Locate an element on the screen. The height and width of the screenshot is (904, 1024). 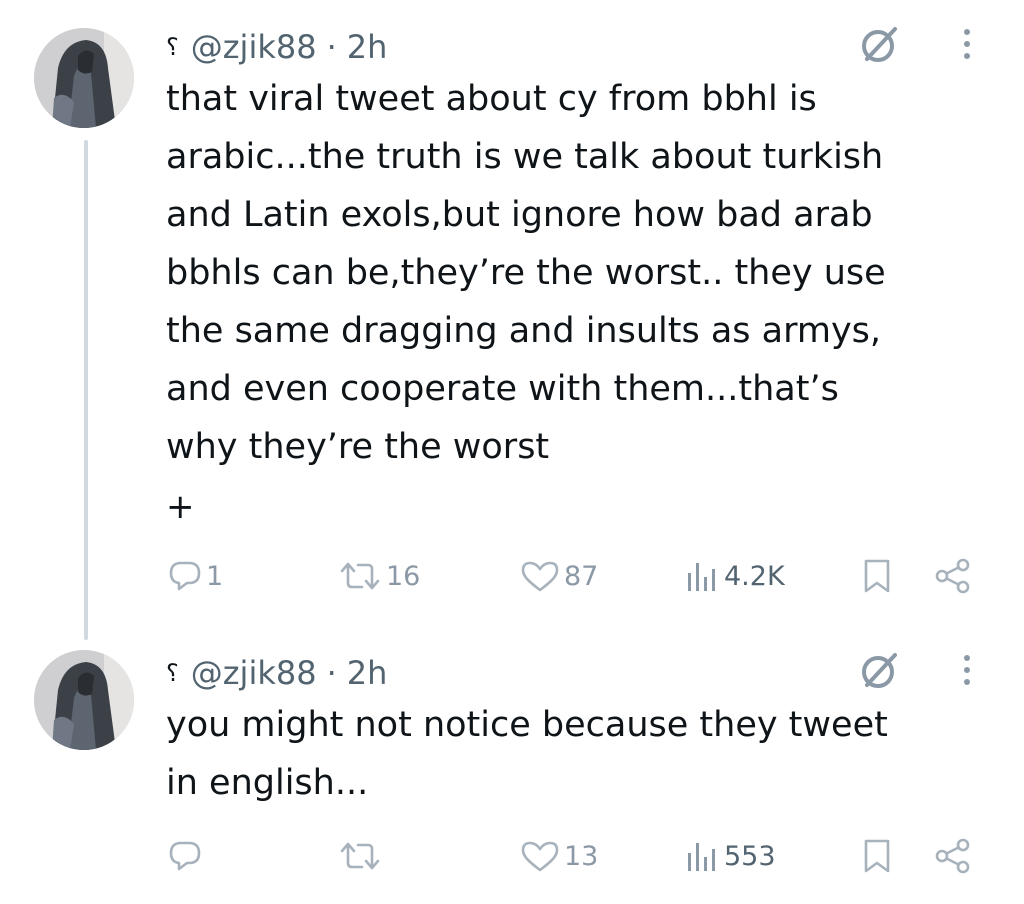
repost-button is located at coordinates (362, 856).